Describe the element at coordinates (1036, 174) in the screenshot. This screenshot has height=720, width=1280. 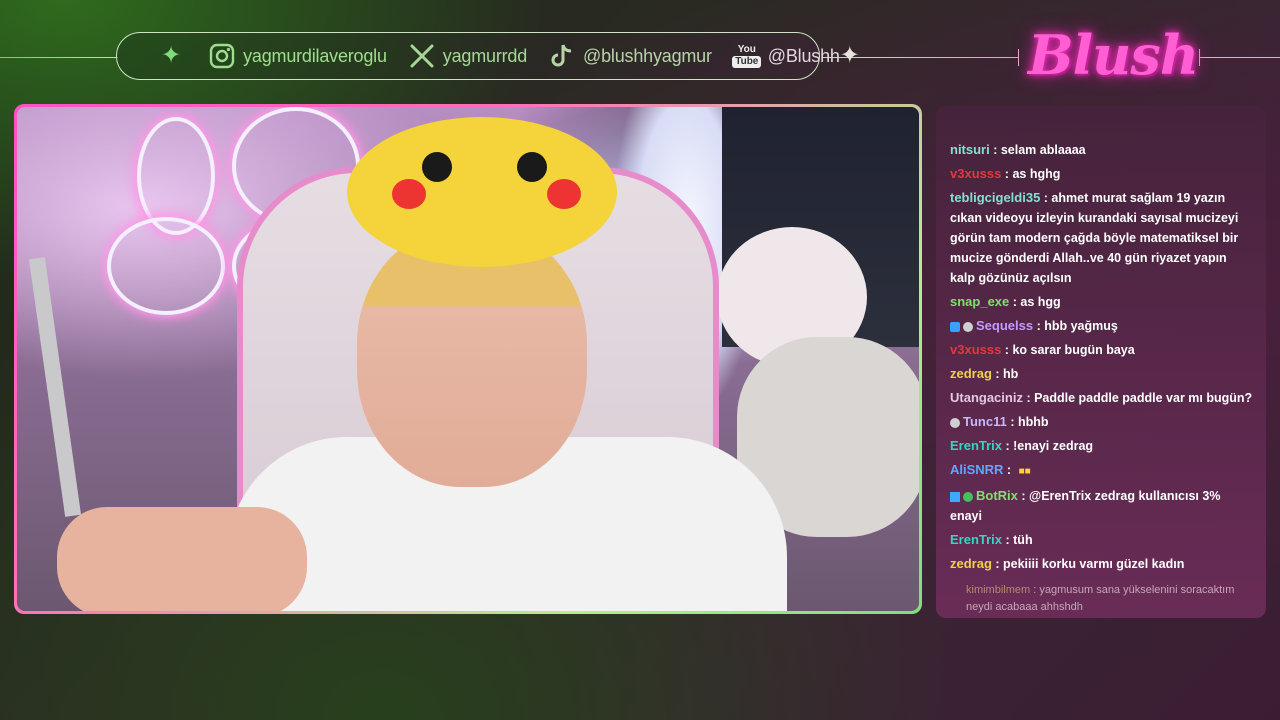
I see `chat-text: as hghg` at that location.